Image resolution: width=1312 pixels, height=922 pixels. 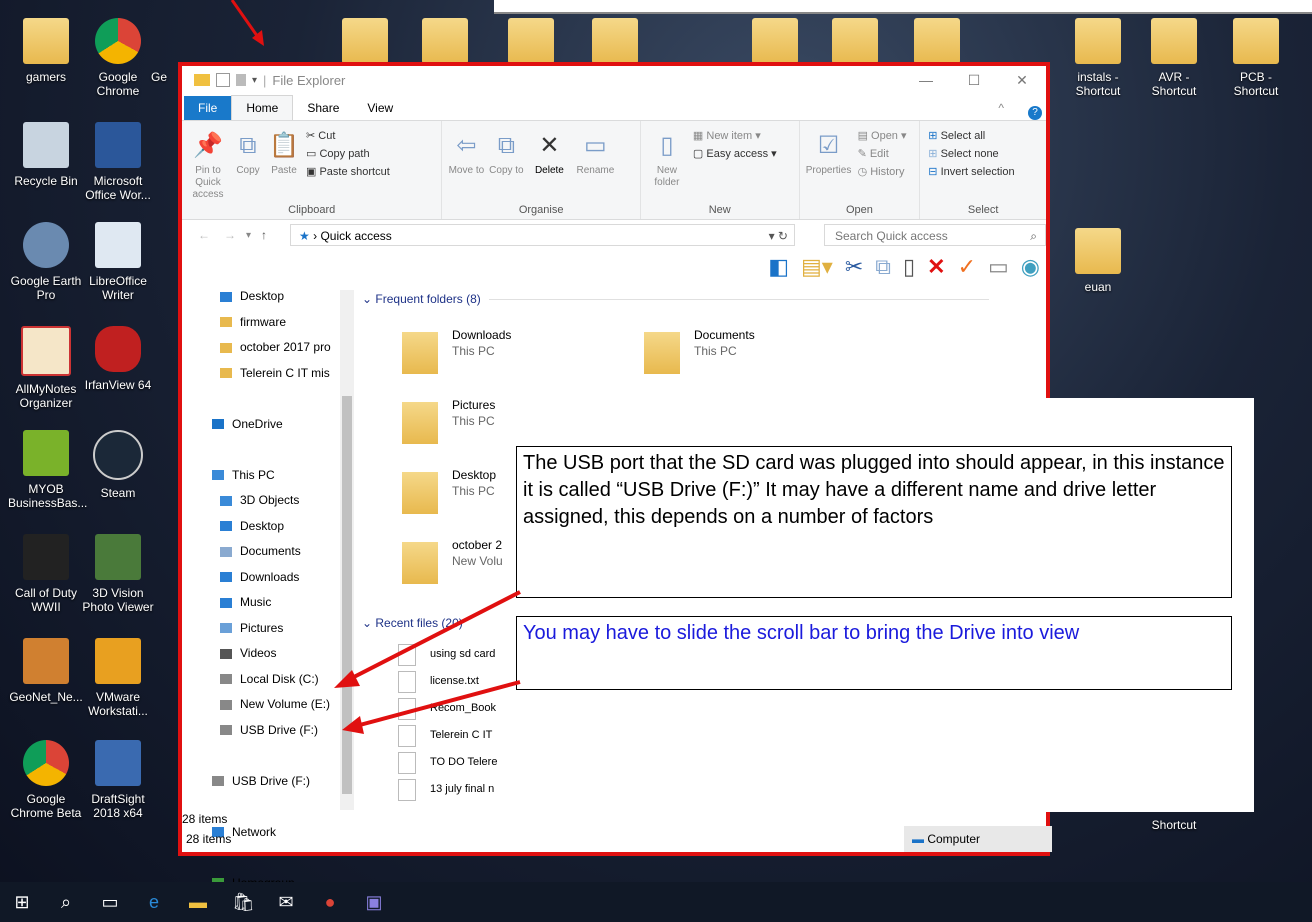 What do you see at coordinates (269, 782) in the screenshot?
I see `nav-item: USB Drive (F:)` at bounding box center [269, 782].